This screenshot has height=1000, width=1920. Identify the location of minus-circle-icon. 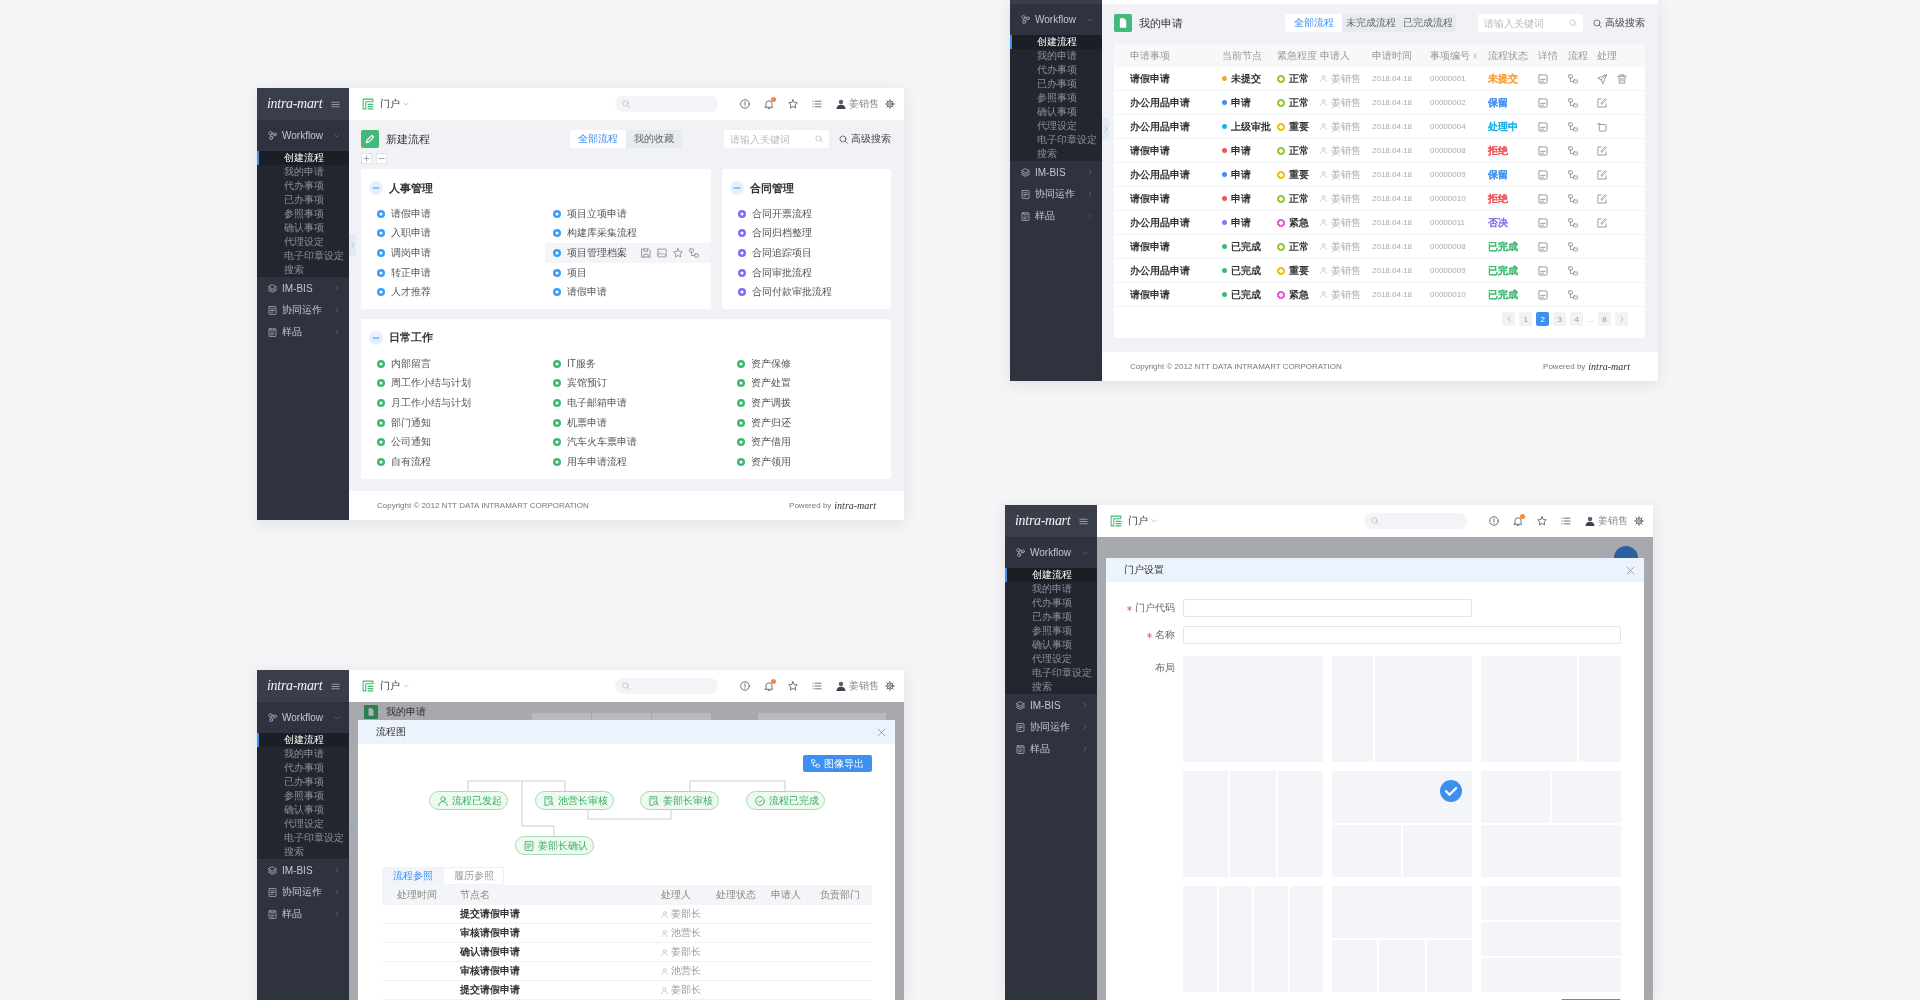
(737, 188).